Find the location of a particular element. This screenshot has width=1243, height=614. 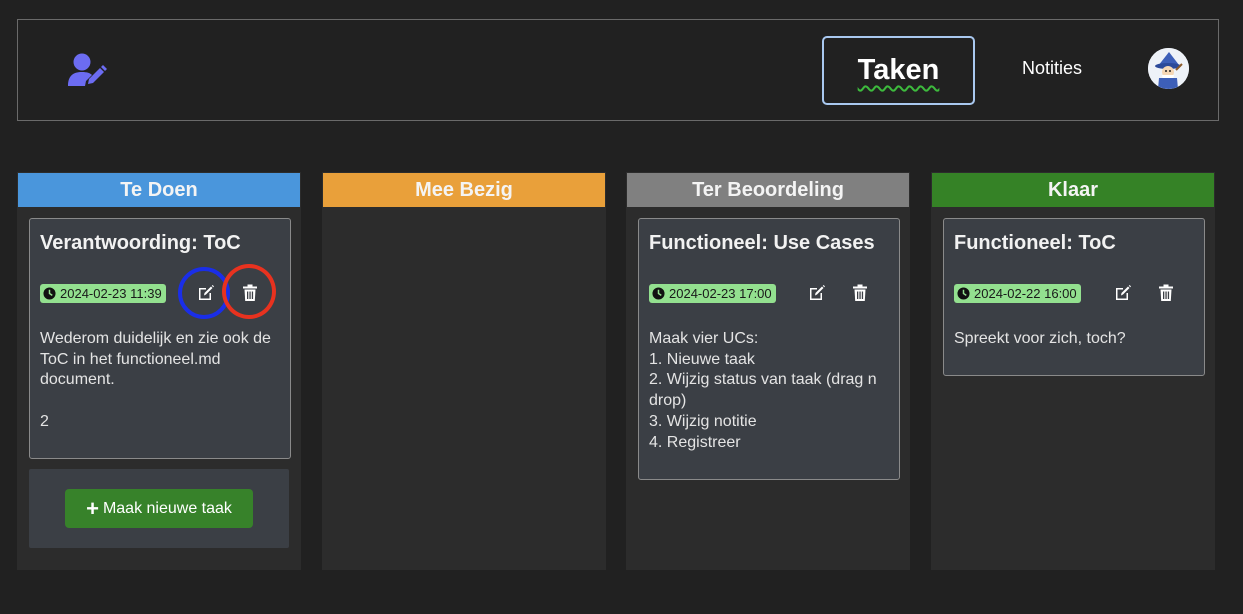

task-meta-row: 2024-02-23 17:00 is located at coordinates (712, 293).